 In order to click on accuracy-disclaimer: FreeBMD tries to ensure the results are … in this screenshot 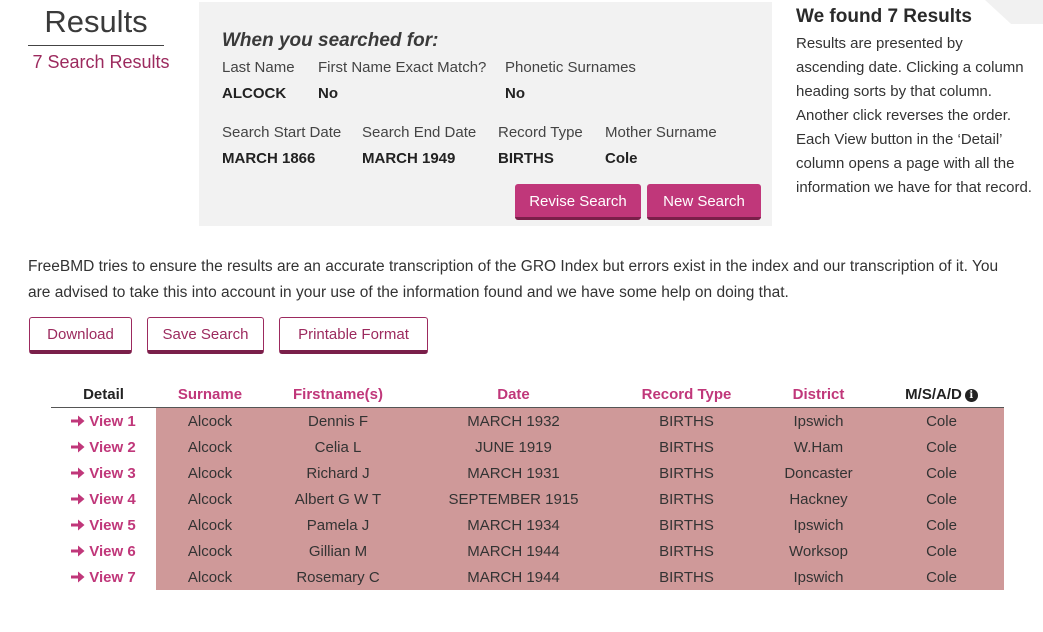, I will do `click(513, 279)`.